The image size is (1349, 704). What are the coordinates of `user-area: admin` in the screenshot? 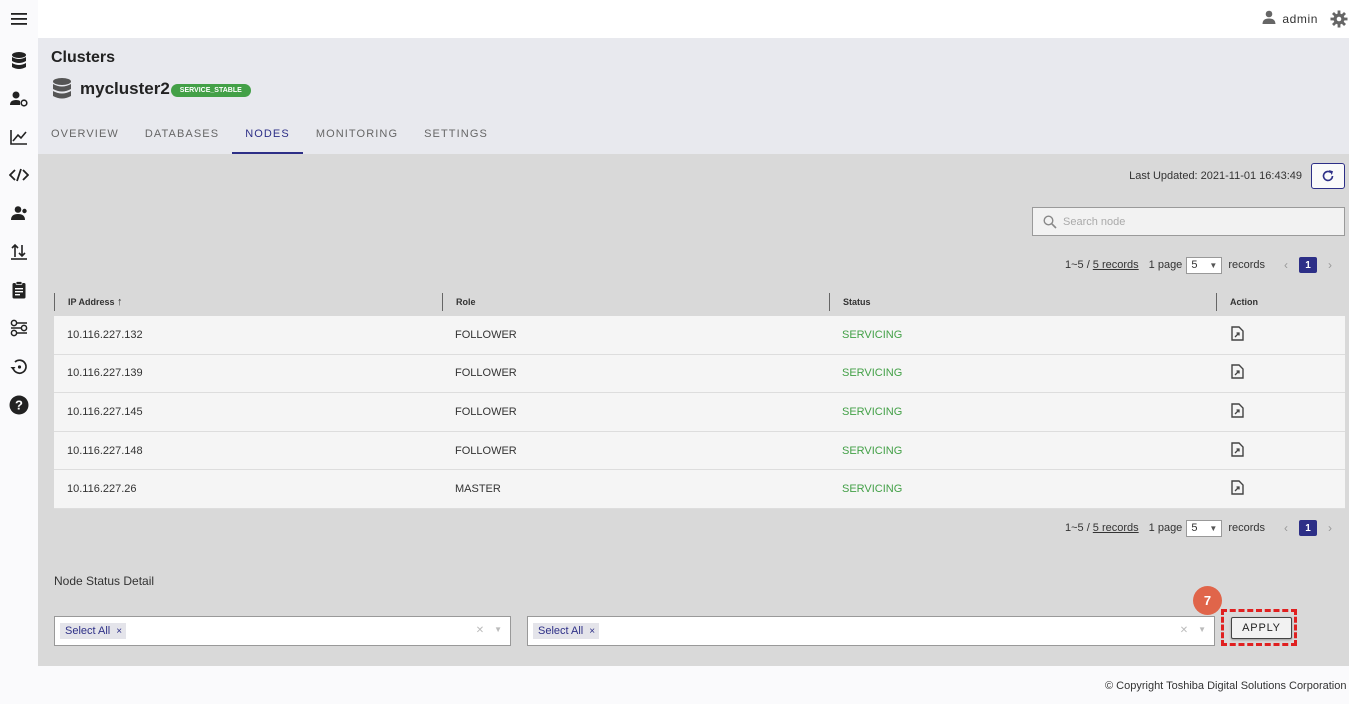 It's located at (1305, 19).